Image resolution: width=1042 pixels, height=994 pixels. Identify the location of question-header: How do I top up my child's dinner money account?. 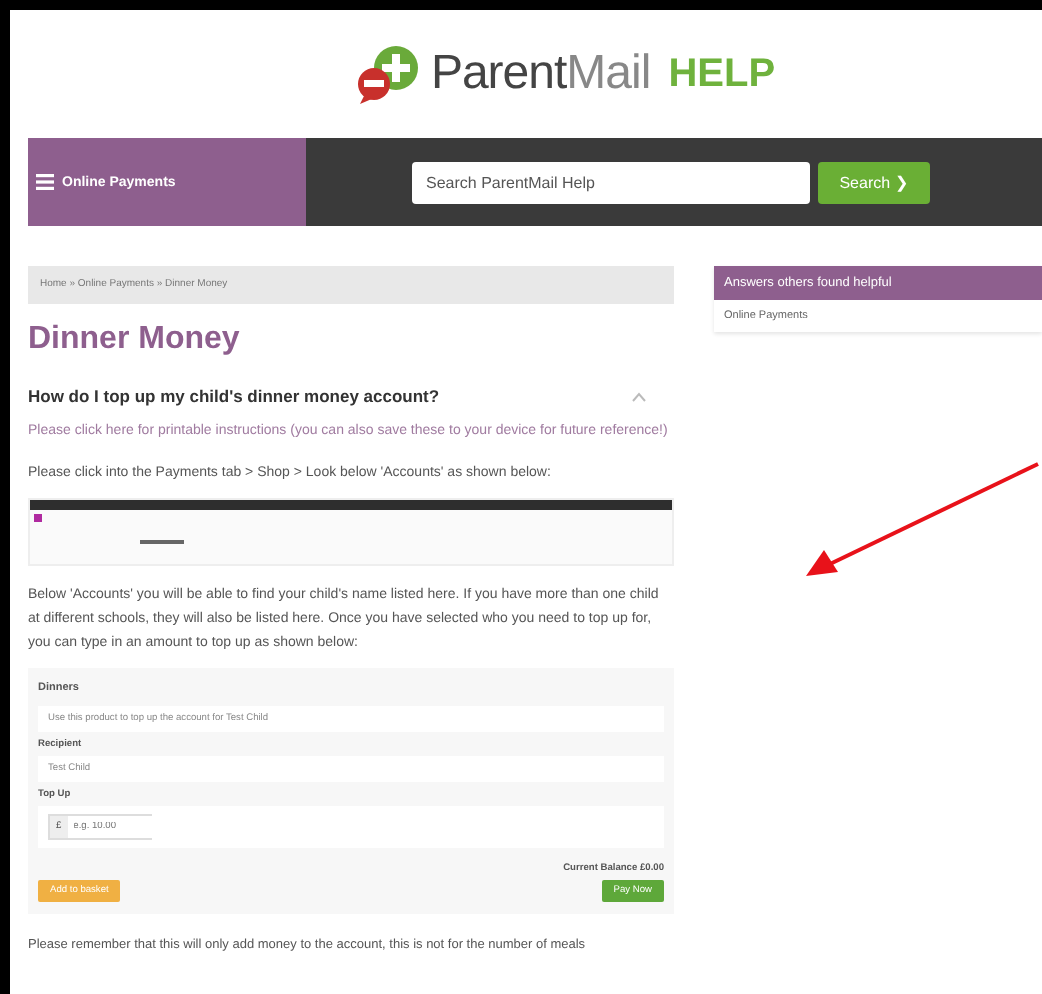
(351, 396).